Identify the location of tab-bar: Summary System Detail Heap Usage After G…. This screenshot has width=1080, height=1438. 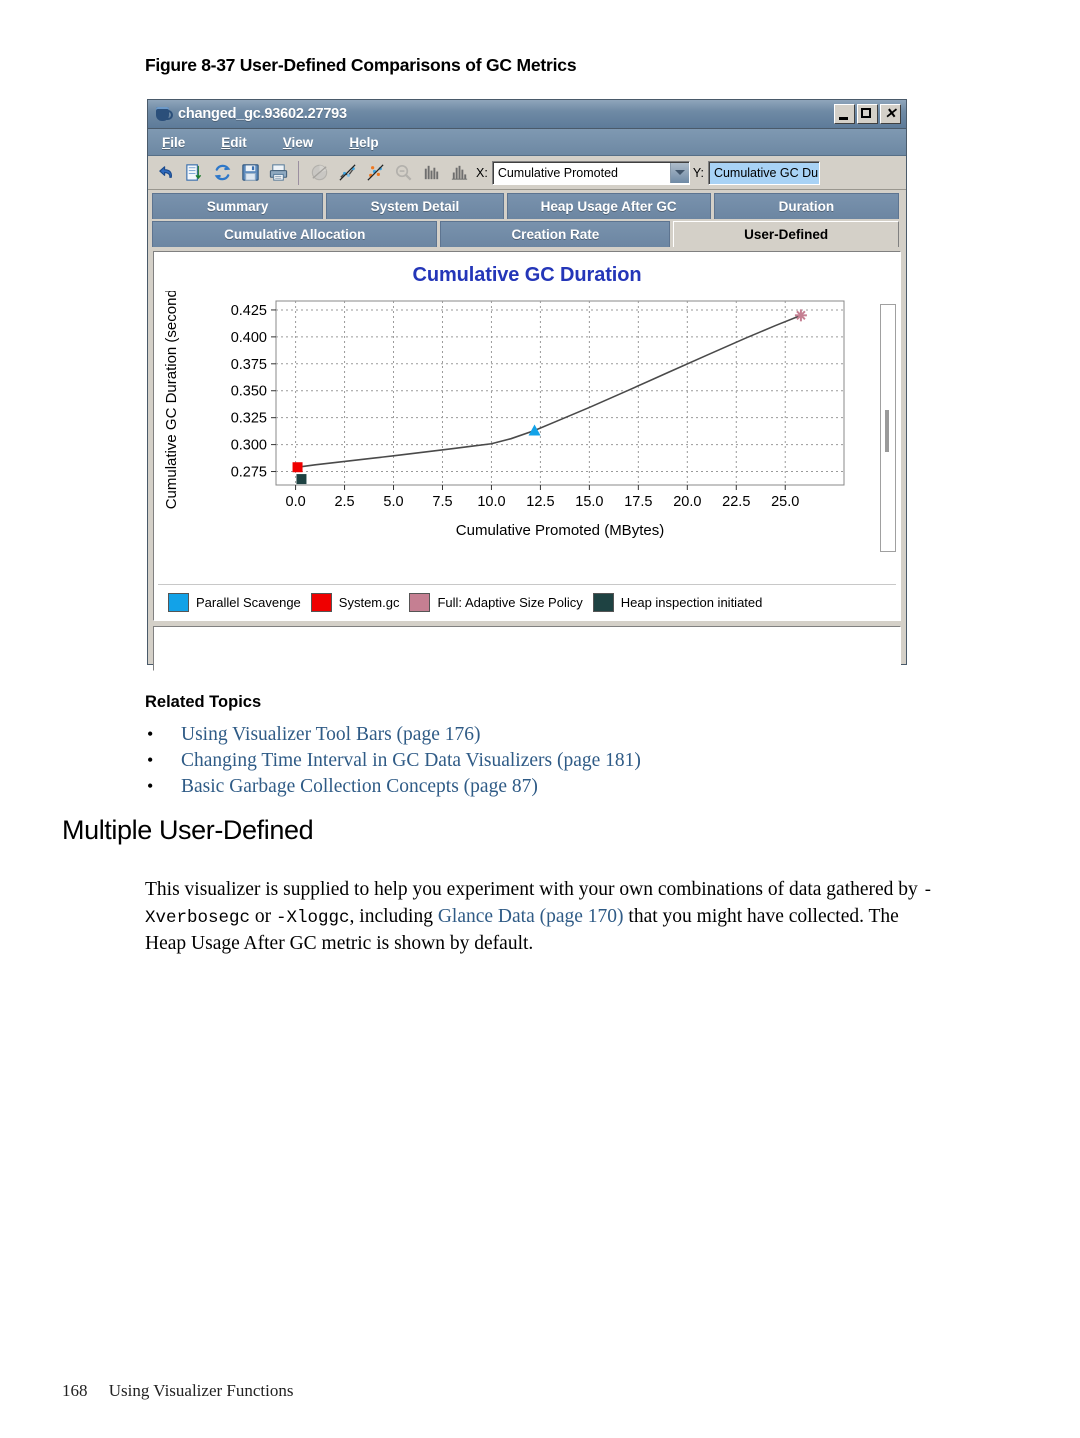
(527, 218).